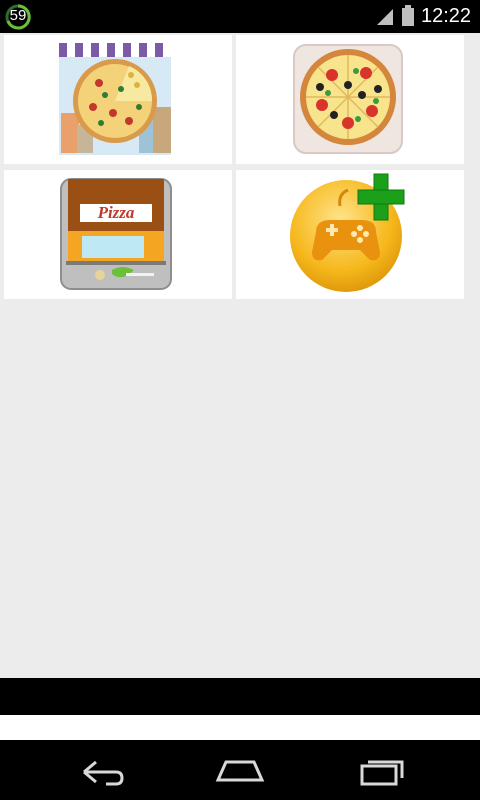 This screenshot has width=480, height=800. I want to click on progress-ring-icon: 59, so click(18, 17).